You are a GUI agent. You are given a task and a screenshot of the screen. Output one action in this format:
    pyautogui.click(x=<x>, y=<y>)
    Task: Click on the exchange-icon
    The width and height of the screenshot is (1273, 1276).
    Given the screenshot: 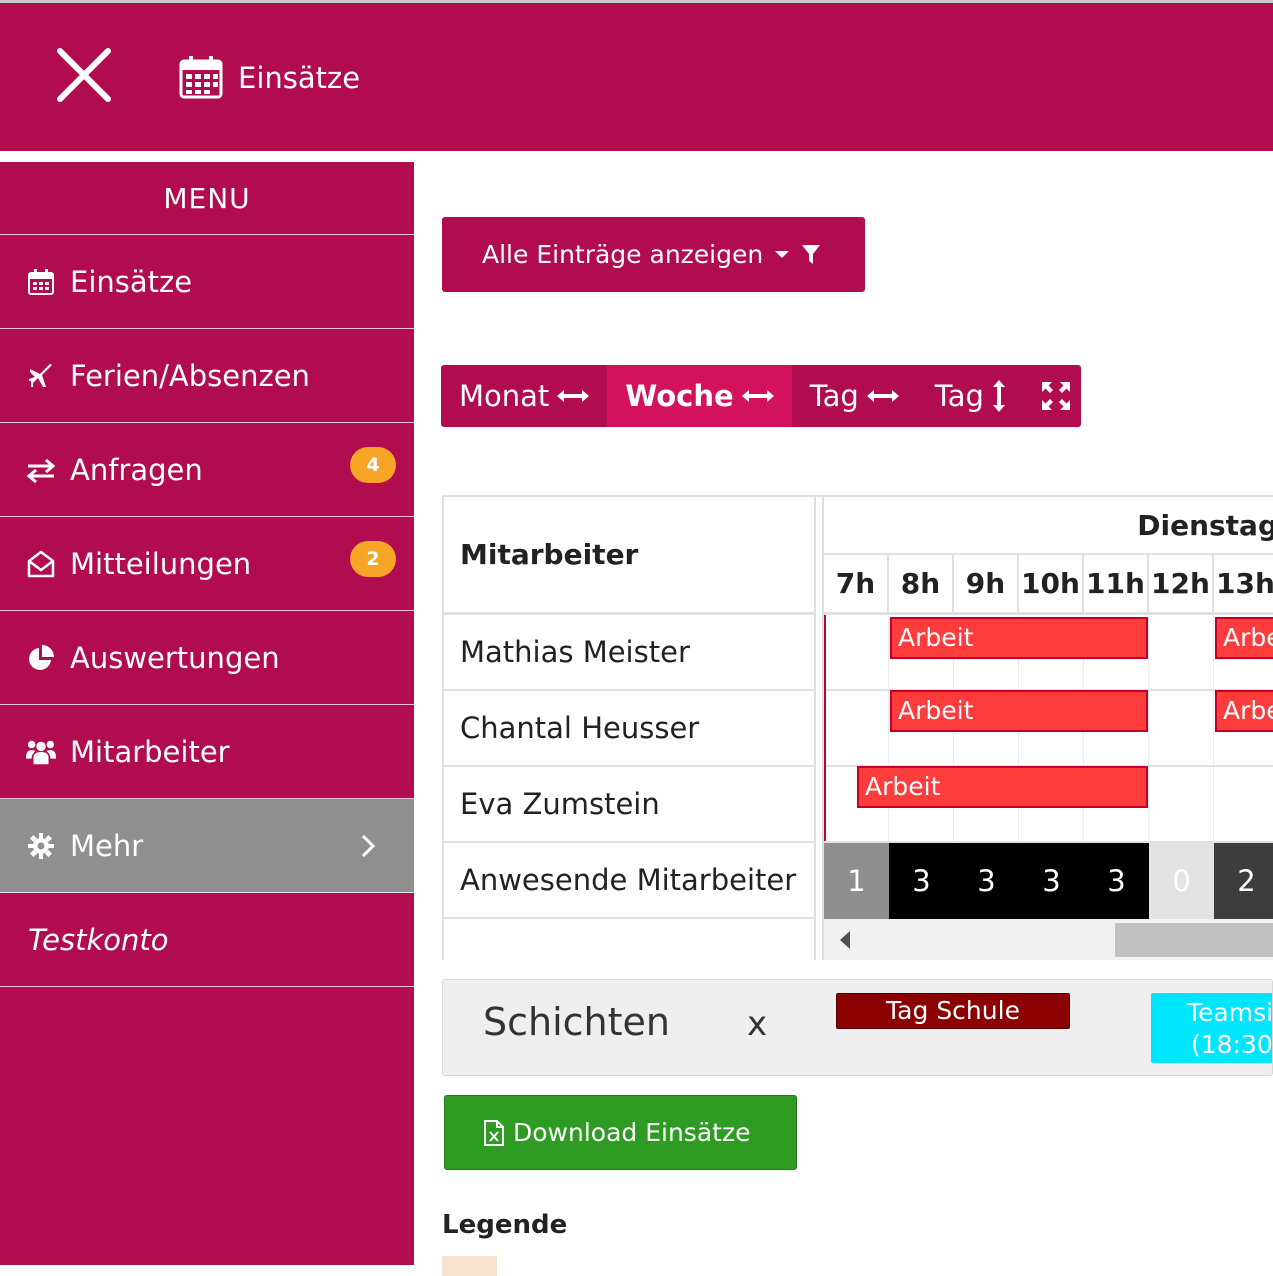 What is the action you would take?
    pyautogui.click(x=41, y=470)
    